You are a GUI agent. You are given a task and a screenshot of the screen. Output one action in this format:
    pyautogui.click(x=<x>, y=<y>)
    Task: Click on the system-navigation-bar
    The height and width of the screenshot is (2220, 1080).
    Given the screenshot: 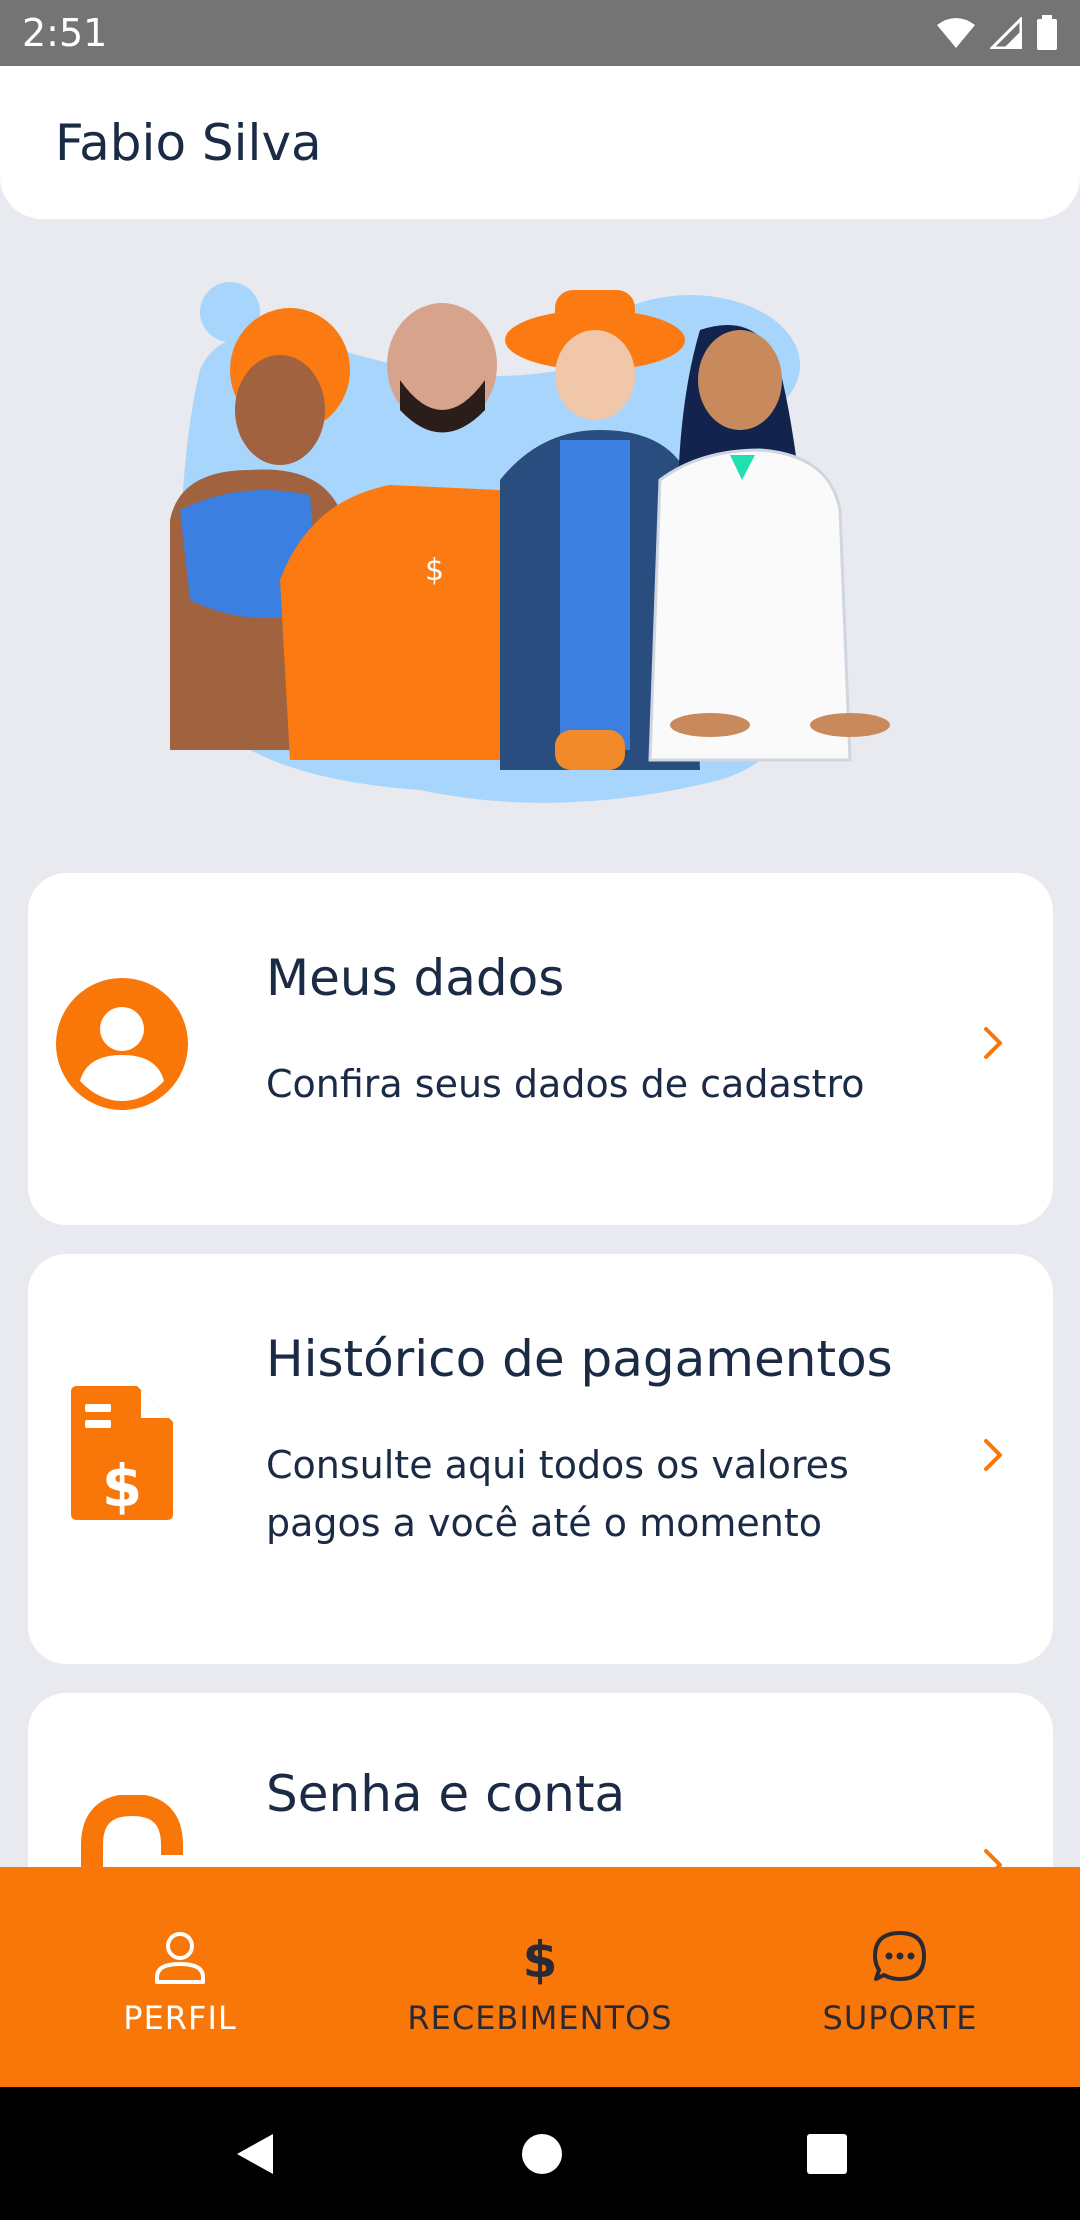 What is the action you would take?
    pyautogui.click(x=540, y=2153)
    